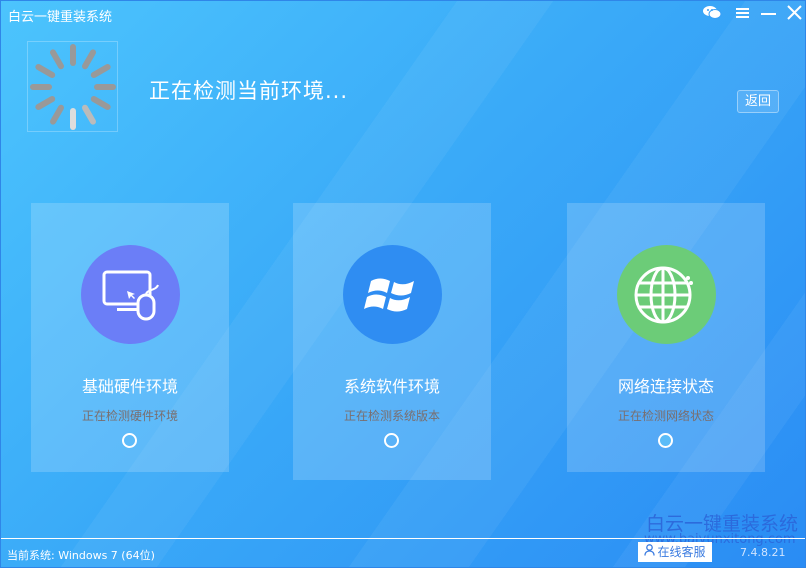 This screenshot has height=568, width=806. I want to click on window-title: 白云一键重装系统, so click(60, 17).